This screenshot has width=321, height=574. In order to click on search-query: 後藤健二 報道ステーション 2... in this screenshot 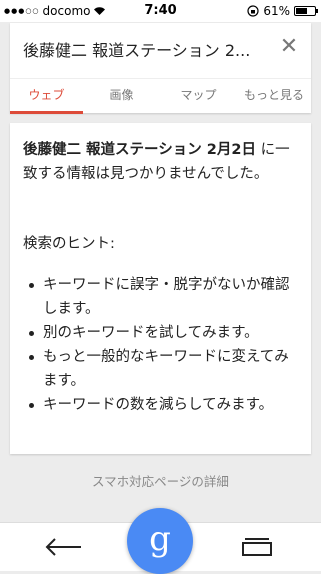, I will do `click(145, 49)`.